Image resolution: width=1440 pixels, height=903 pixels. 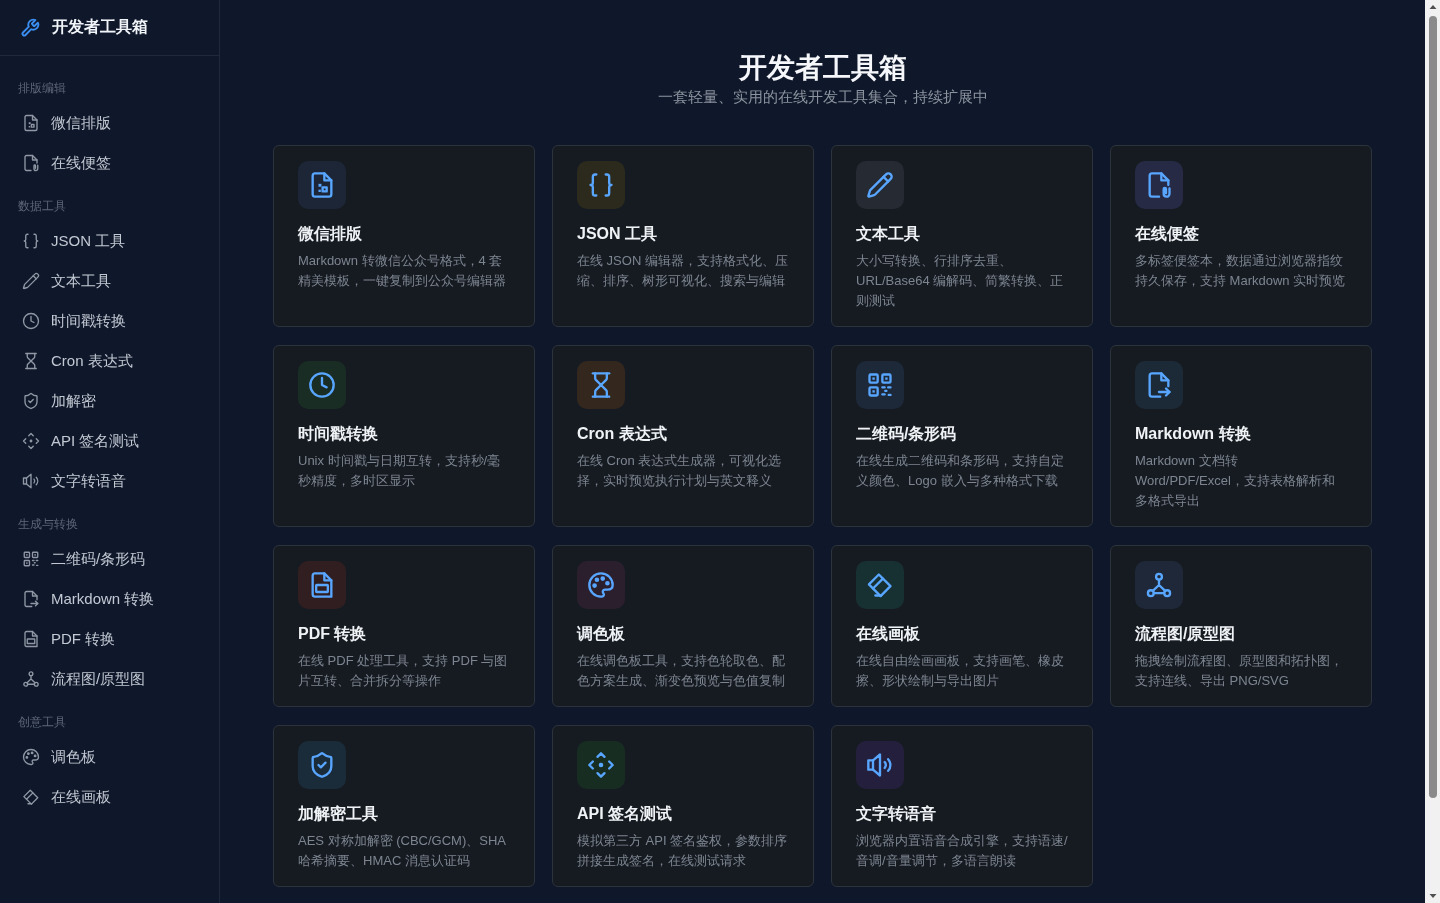 I want to click on card-title: 文本工具, so click(x=888, y=234).